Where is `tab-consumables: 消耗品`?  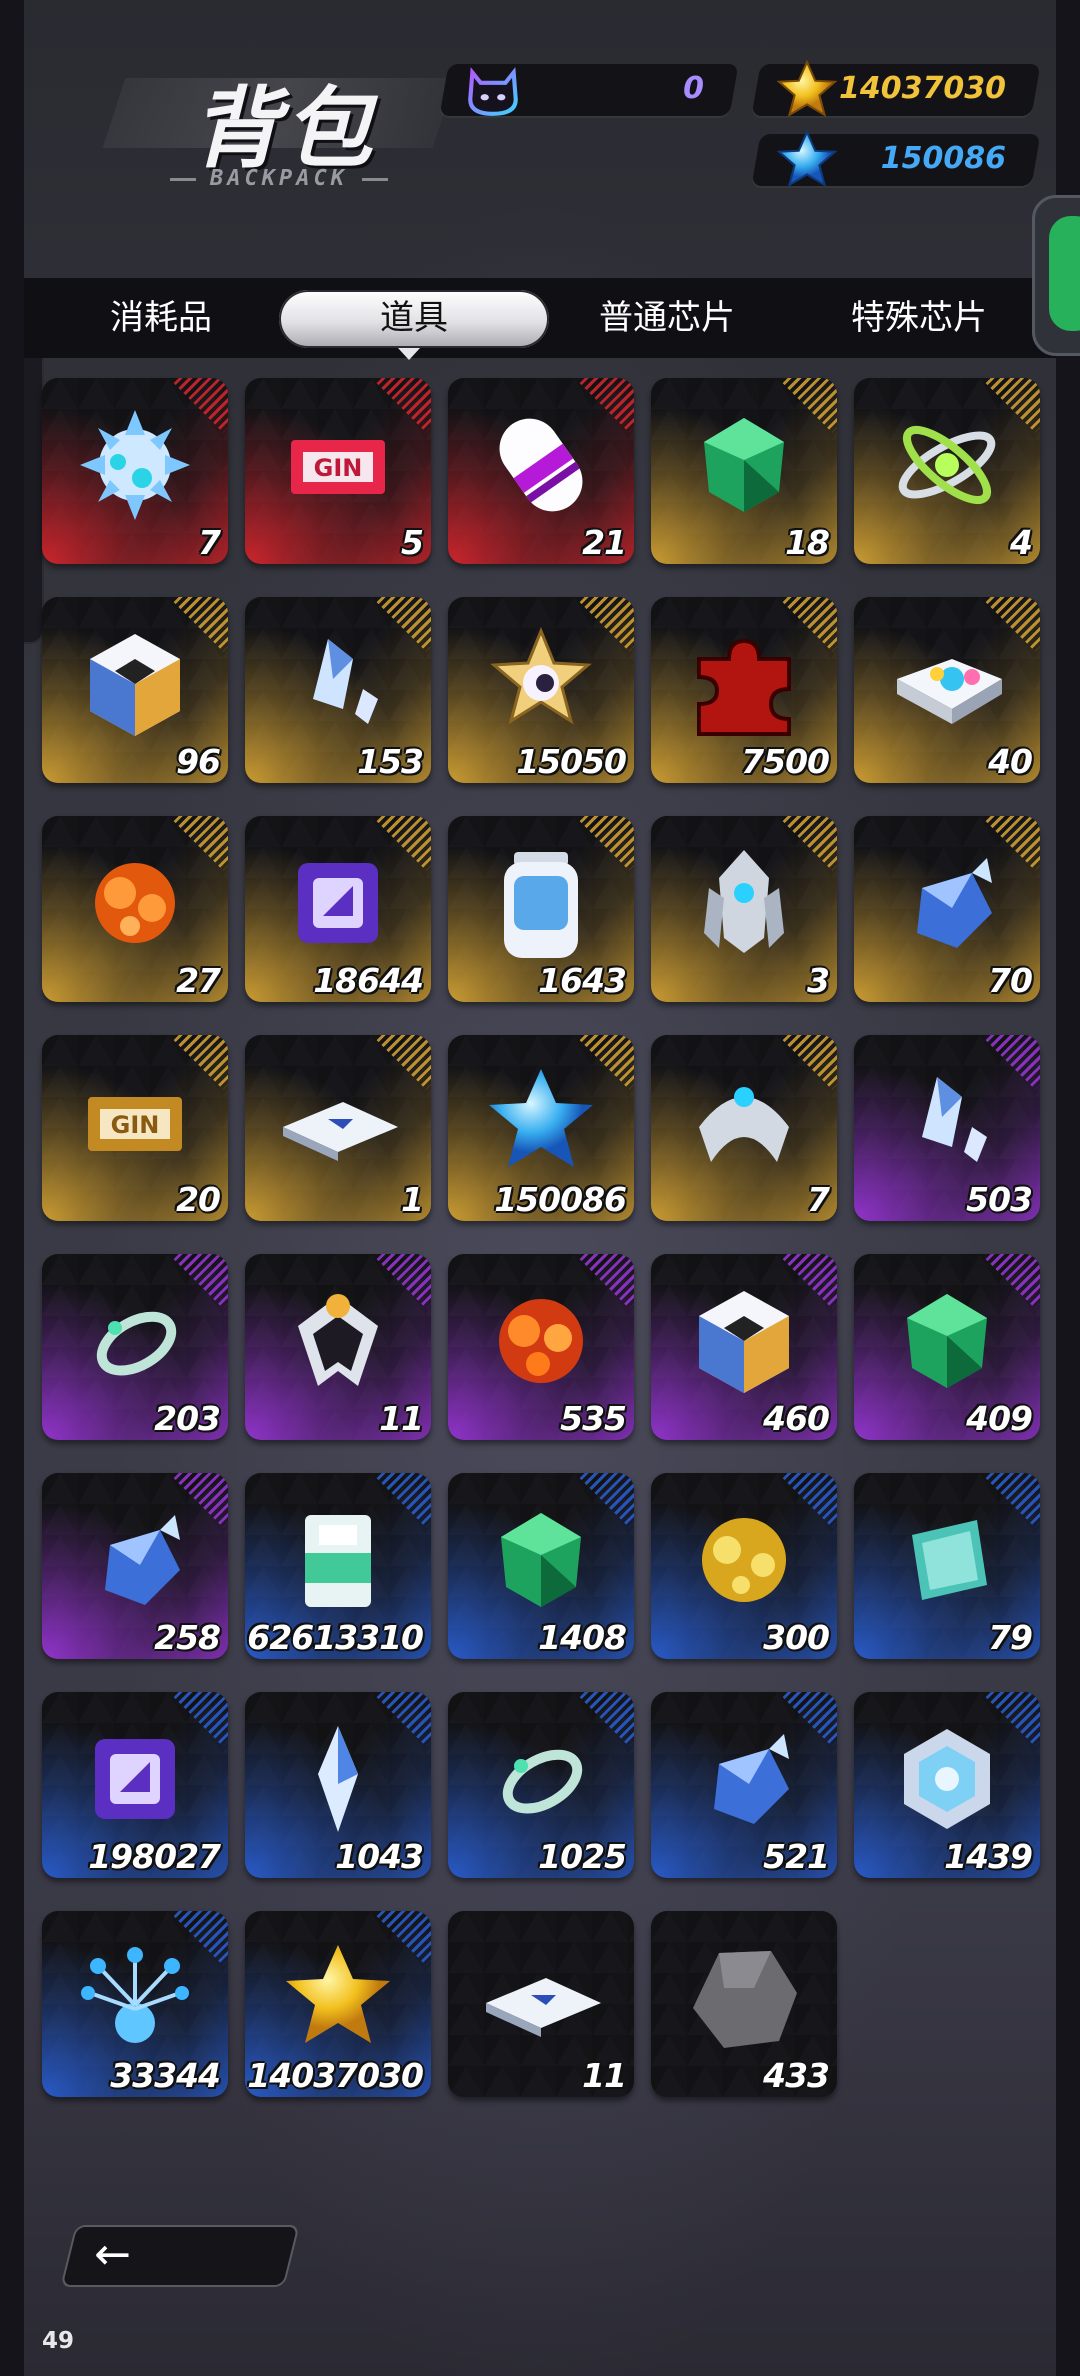
tab-consumables: 消耗品 is located at coordinates (161, 318).